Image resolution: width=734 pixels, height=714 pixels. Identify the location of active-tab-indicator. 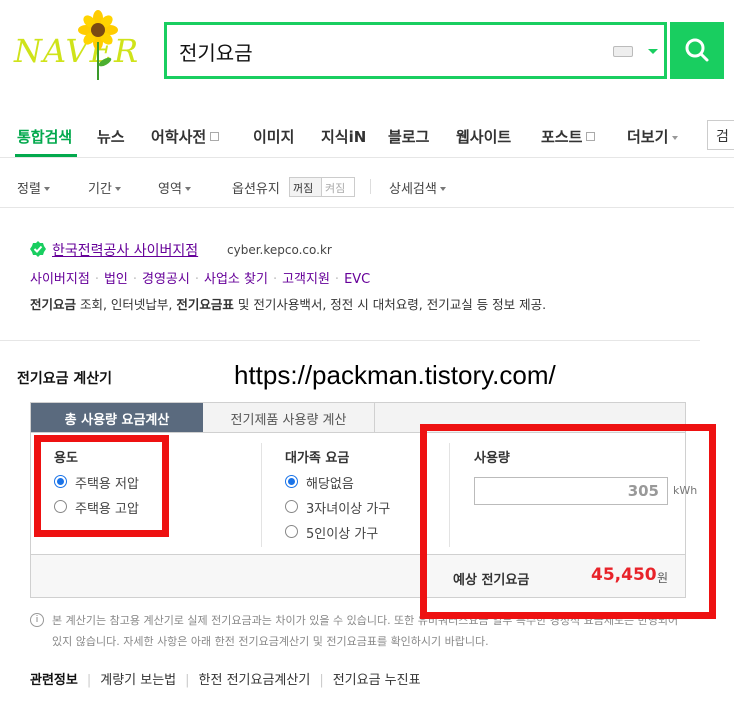
(46, 155).